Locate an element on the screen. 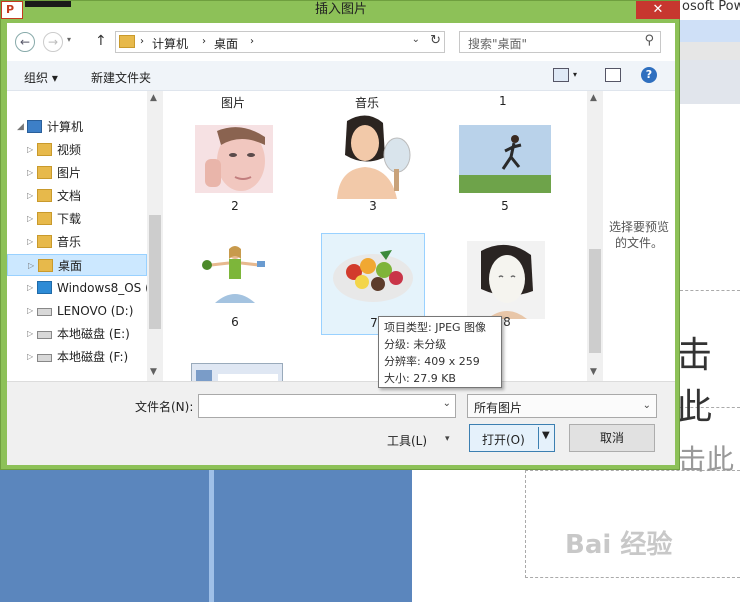 The width and height of the screenshot is (740, 602). recent-locations-chevron-icon: ▾ is located at coordinates (69, 39).